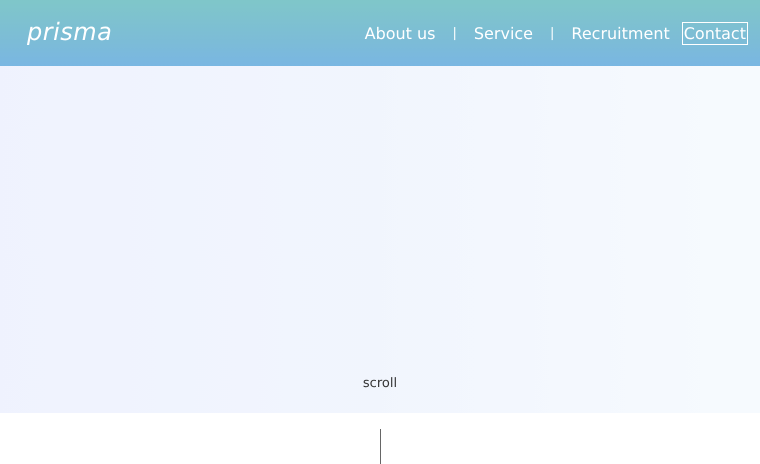 The width and height of the screenshot is (760, 464). I want to click on nav-link: Service, so click(504, 33).